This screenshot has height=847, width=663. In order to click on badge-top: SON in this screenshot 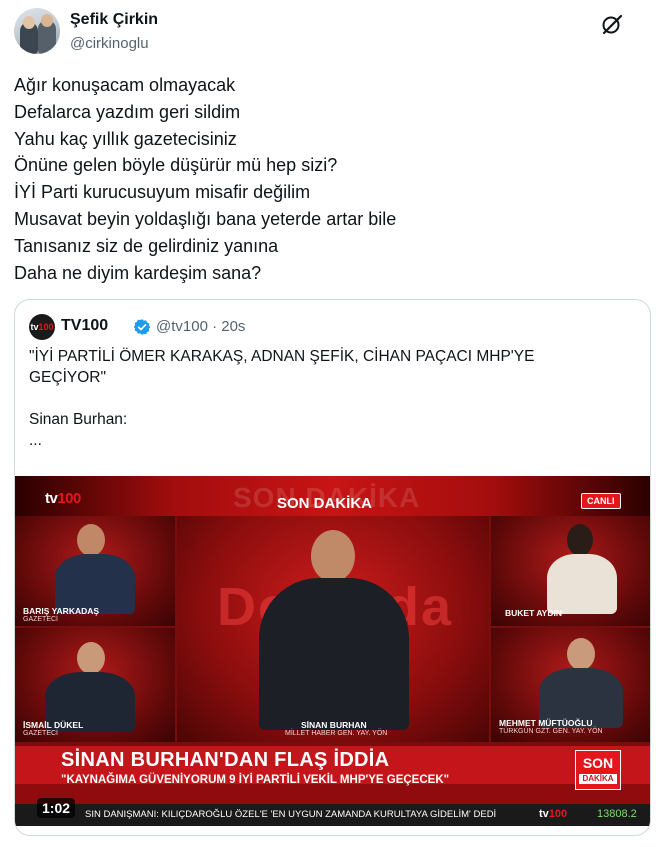, I will do `click(598, 763)`.